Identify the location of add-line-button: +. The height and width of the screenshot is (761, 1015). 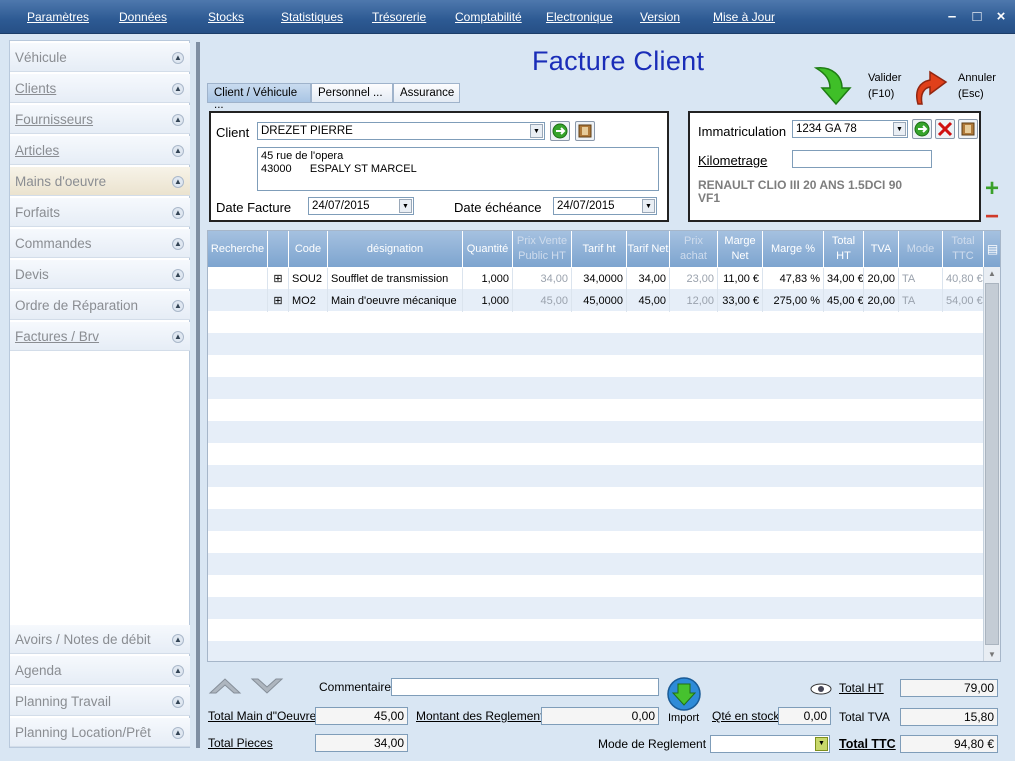
(992, 189).